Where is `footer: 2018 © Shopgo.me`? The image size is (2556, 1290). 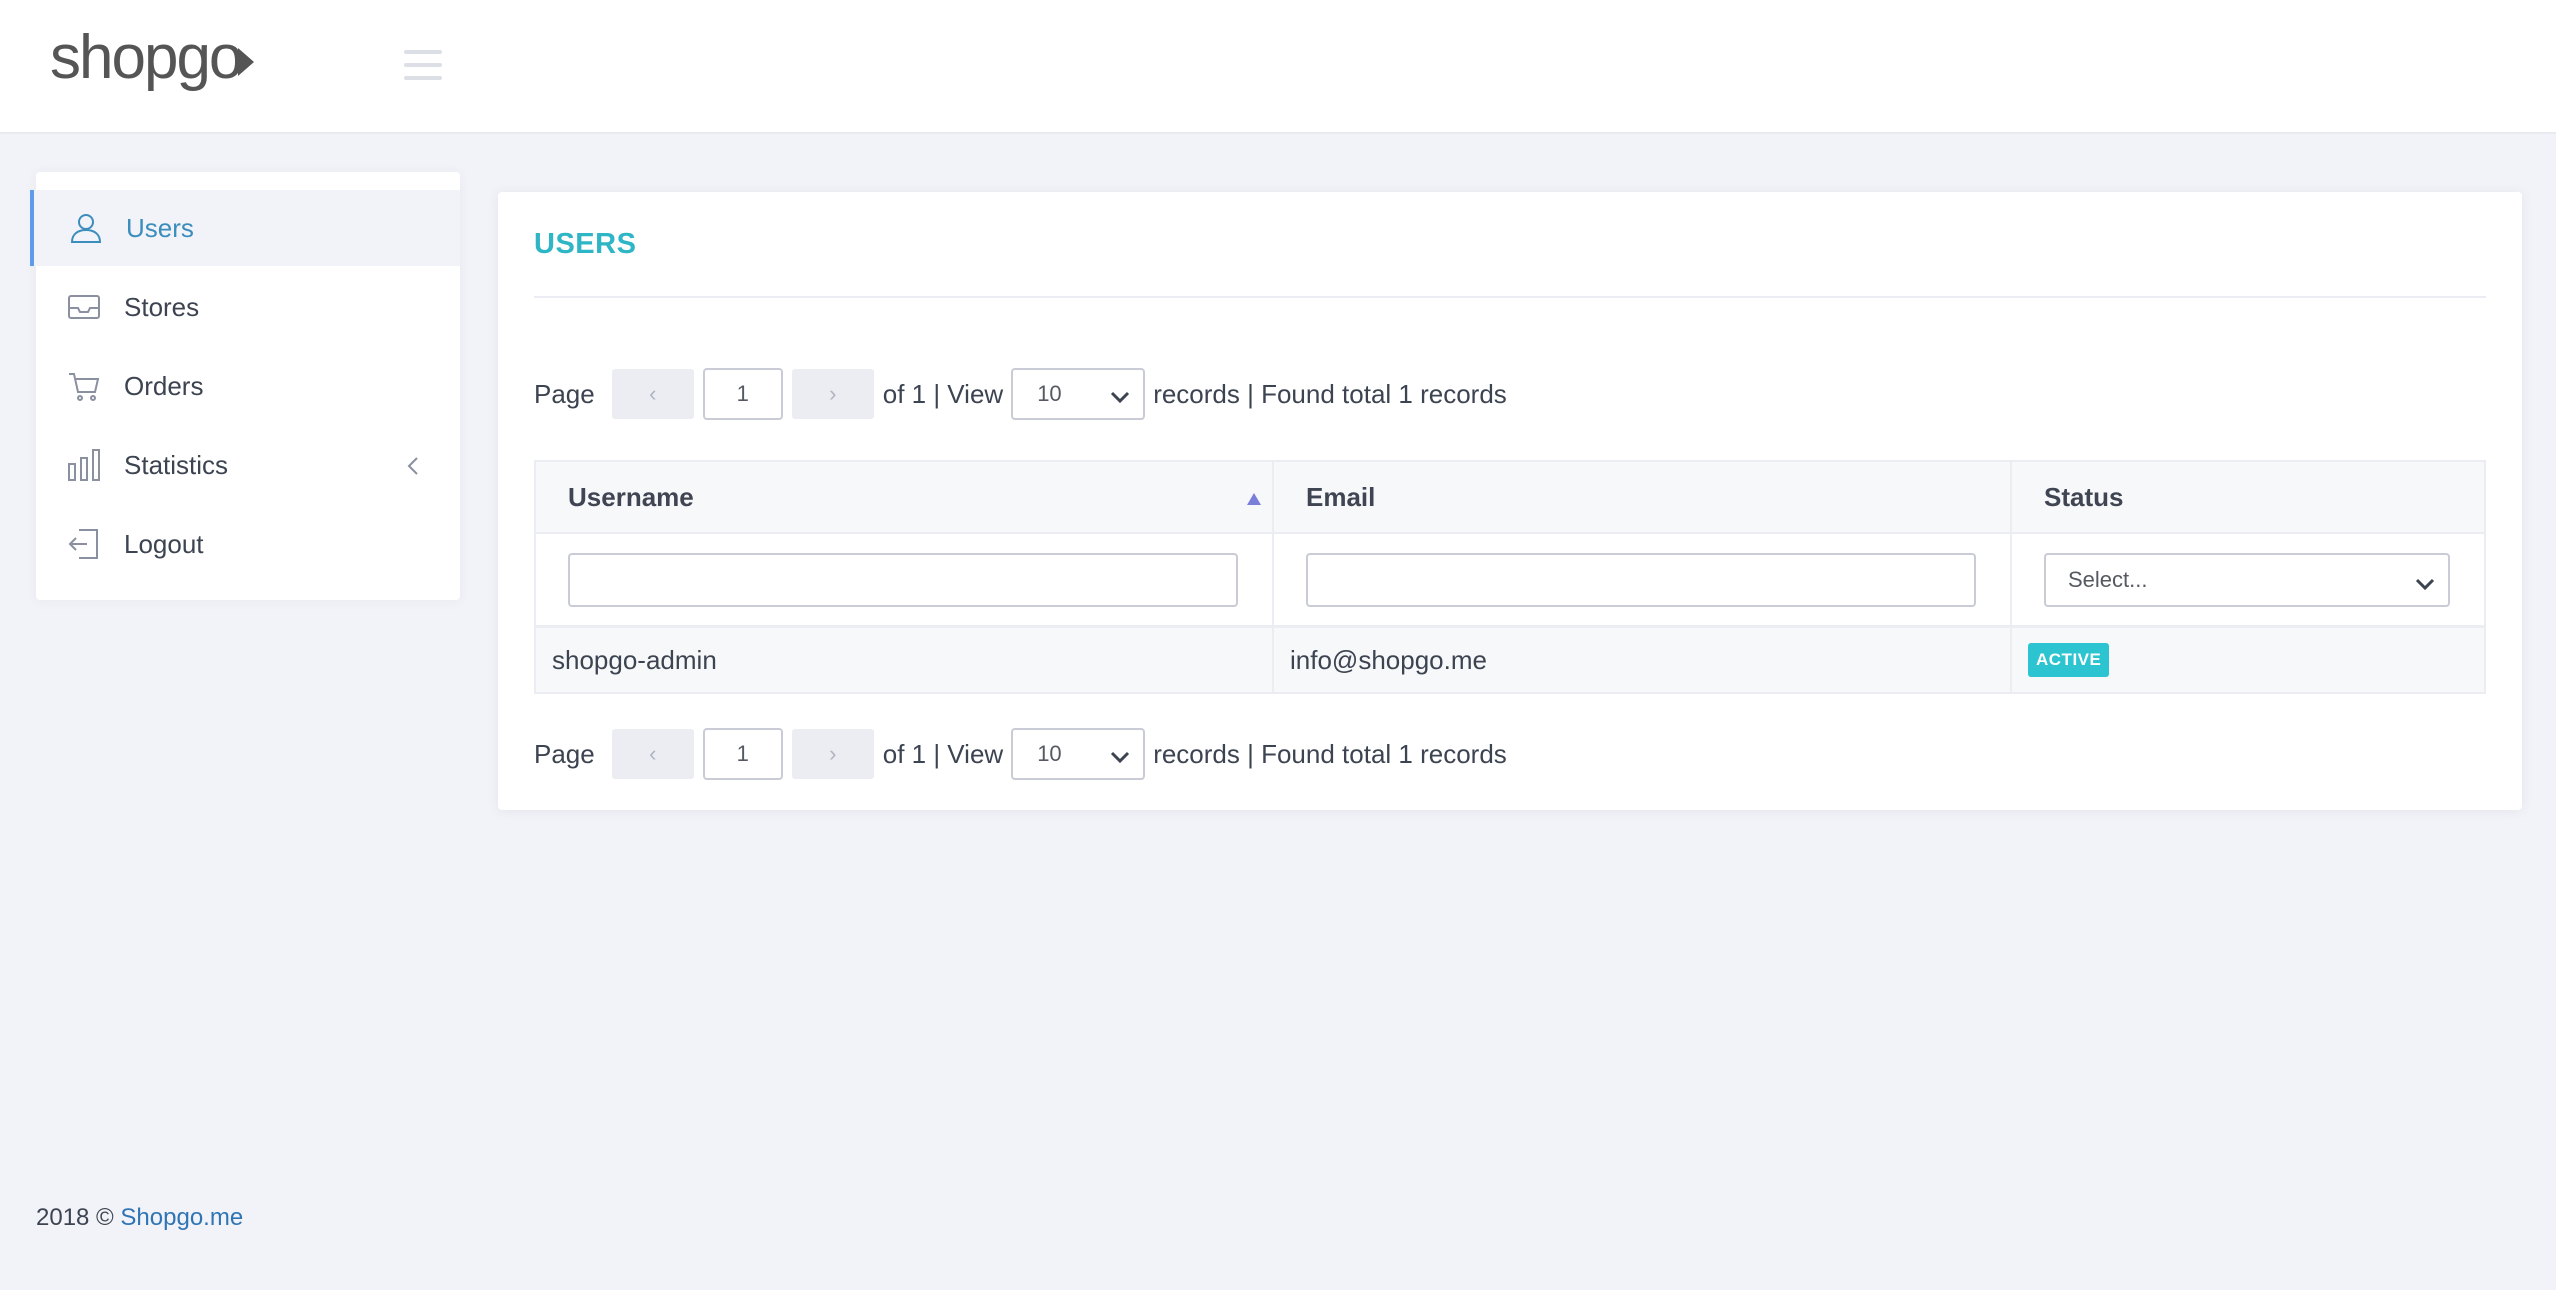
footer: 2018 © Shopgo.me is located at coordinates (139, 1218).